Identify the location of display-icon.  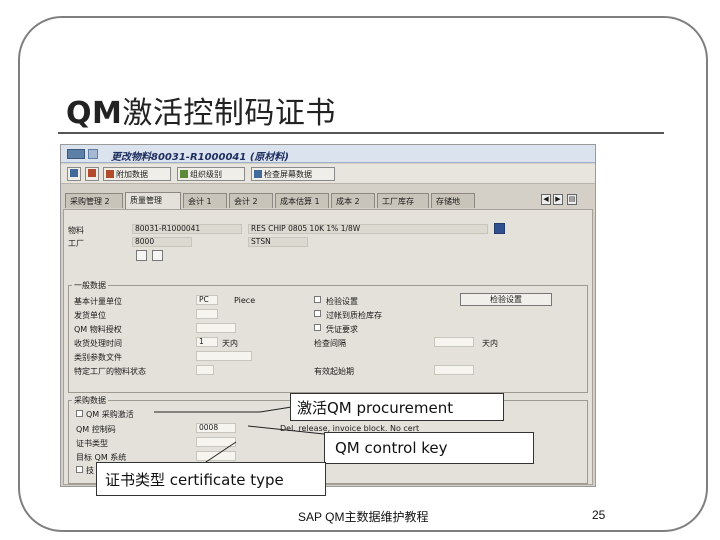
(141, 255).